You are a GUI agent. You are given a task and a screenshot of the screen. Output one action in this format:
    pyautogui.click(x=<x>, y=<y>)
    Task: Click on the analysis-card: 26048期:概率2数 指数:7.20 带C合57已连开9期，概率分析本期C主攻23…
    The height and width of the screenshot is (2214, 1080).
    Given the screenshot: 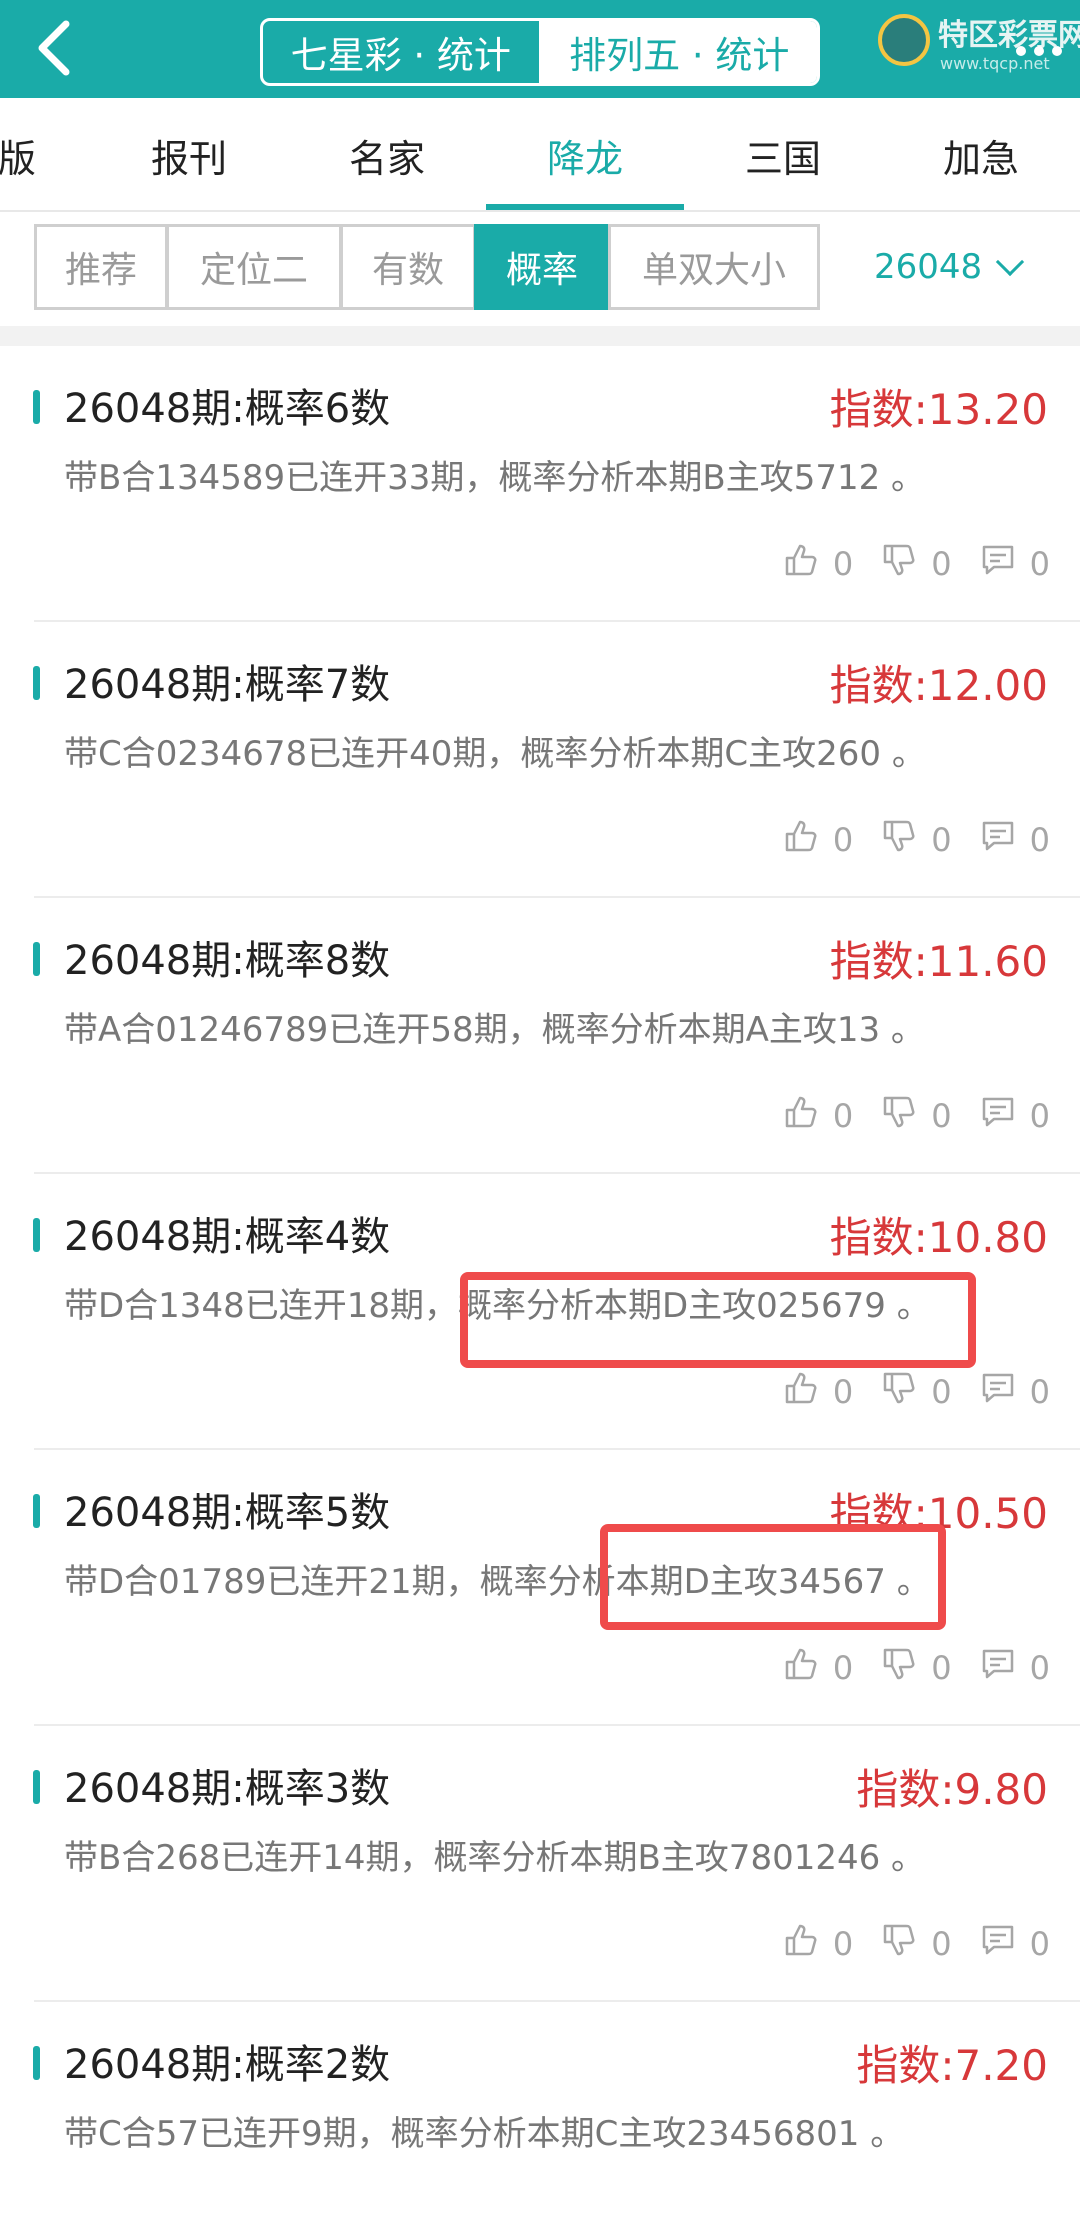 What is the action you would take?
    pyautogui.click(x=540, y=2108)
    